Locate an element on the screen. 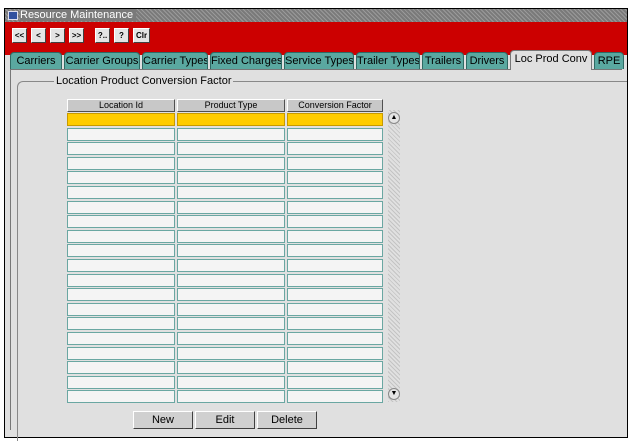  tab-service-types: Service Types is located at coordinates (319, 60).